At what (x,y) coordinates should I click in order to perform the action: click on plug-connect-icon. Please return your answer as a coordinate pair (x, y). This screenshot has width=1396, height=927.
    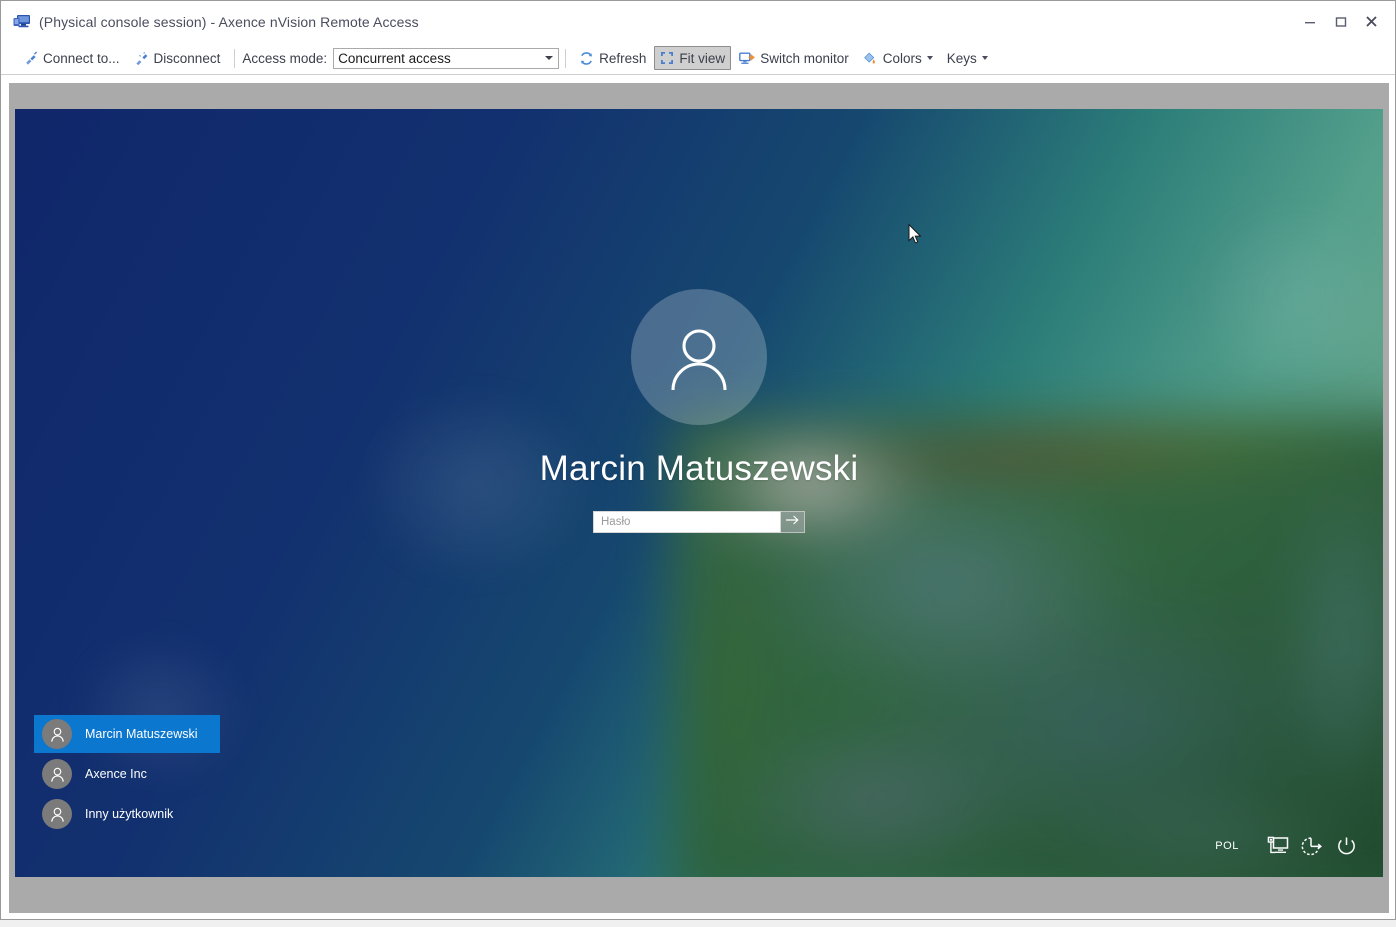
    Looking at the image, I should click on (30, 58).